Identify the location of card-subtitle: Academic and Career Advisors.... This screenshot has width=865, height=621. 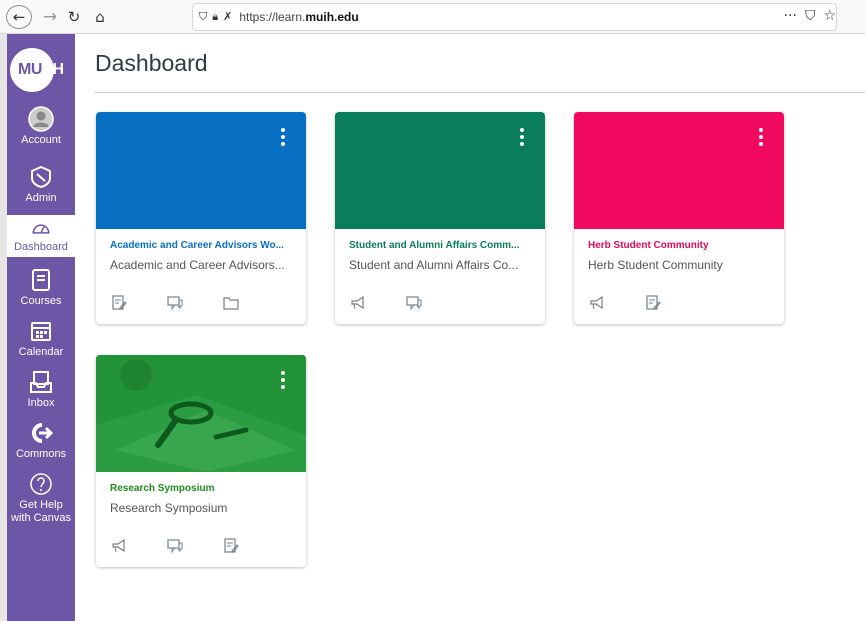
(197, 265).